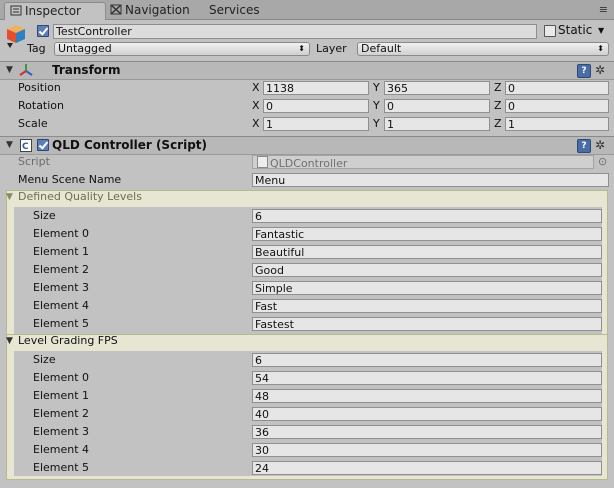 The image size is (614, 488). What do you see at coordinates (68, 341) in the screenshot?
I see `fps-levels-header: Level Grading FPS` at bounding box center [68, 341].